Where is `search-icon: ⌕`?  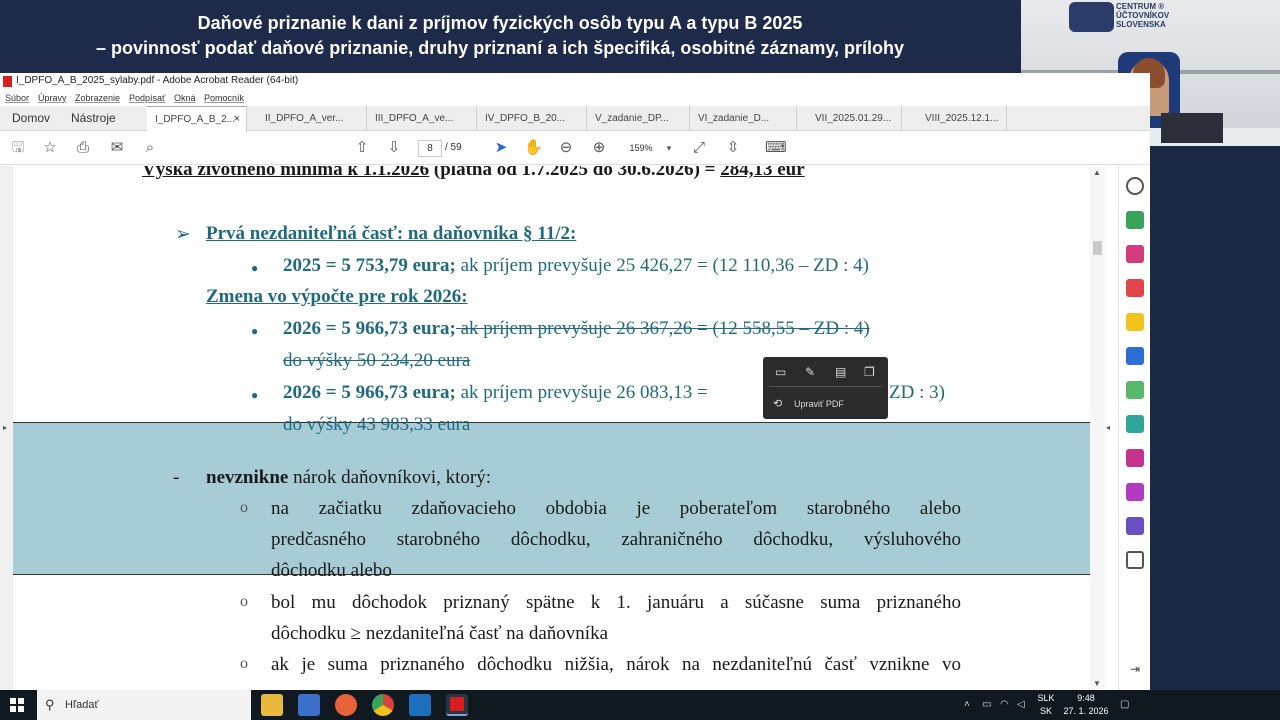 search-icon: ⌕ is located at coordinates (150, 148).